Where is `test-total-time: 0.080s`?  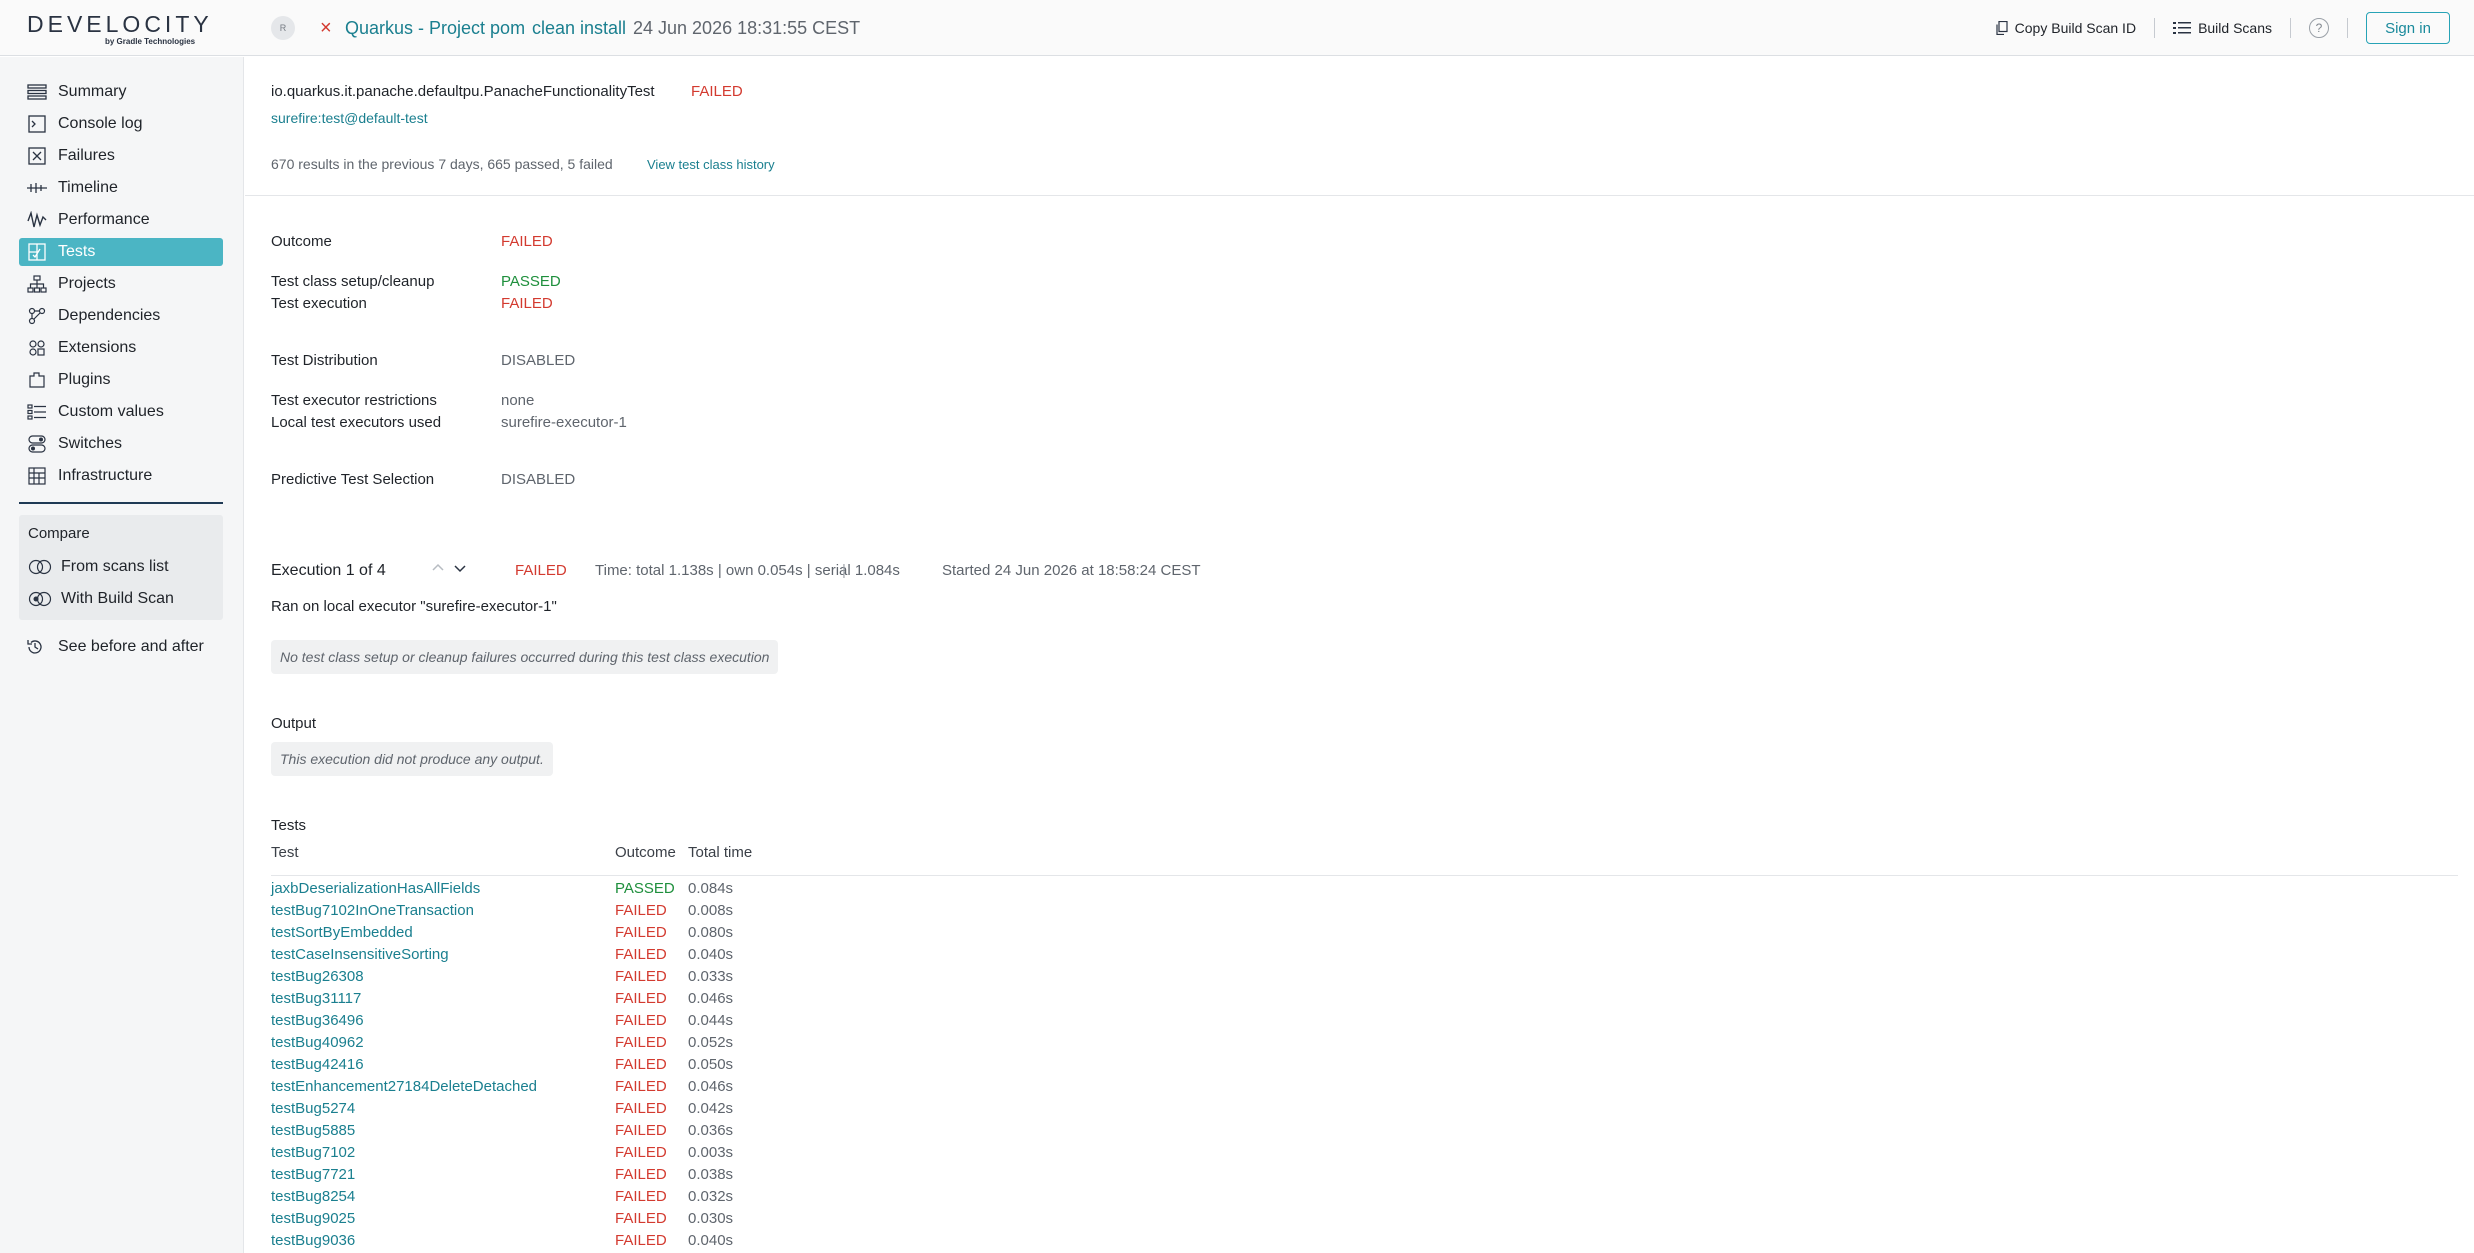
test-total-time: 0.080s is located at coordinates (711, 932).